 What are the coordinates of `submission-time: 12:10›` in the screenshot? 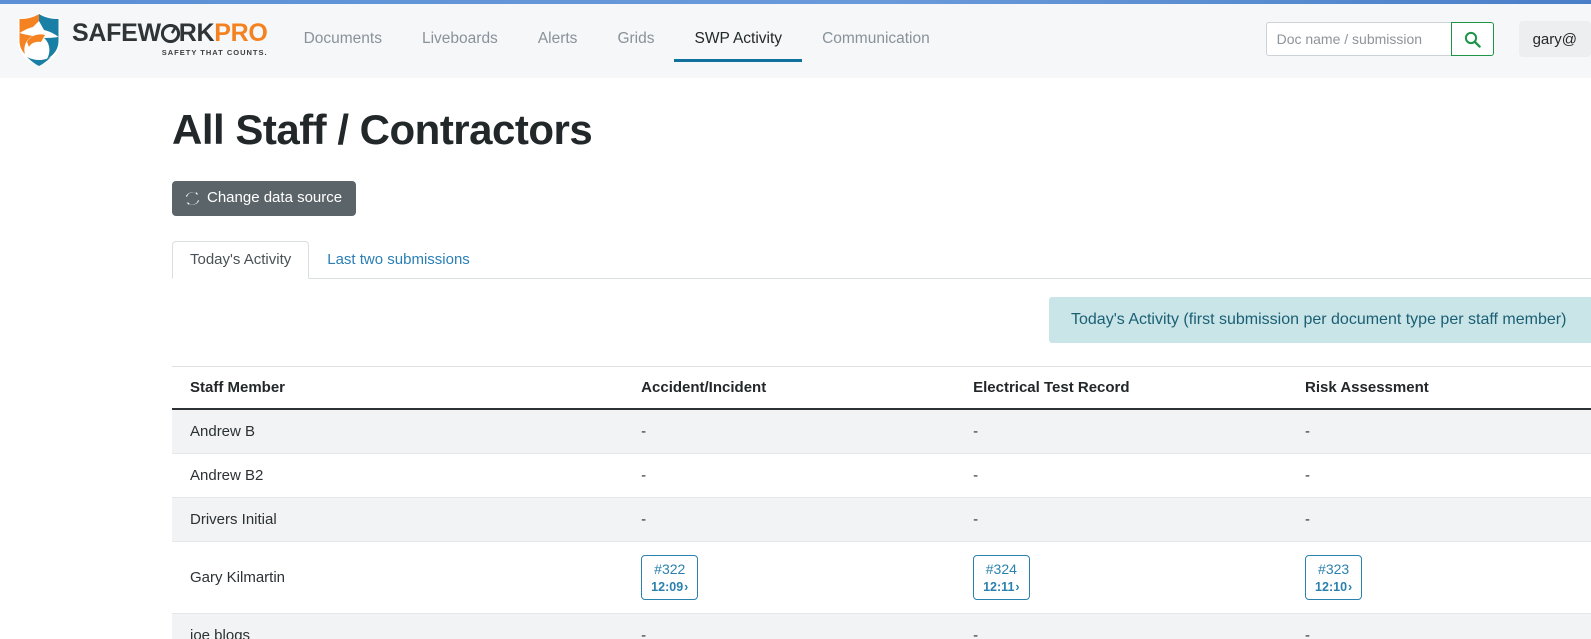 It's located at (1333, 587).